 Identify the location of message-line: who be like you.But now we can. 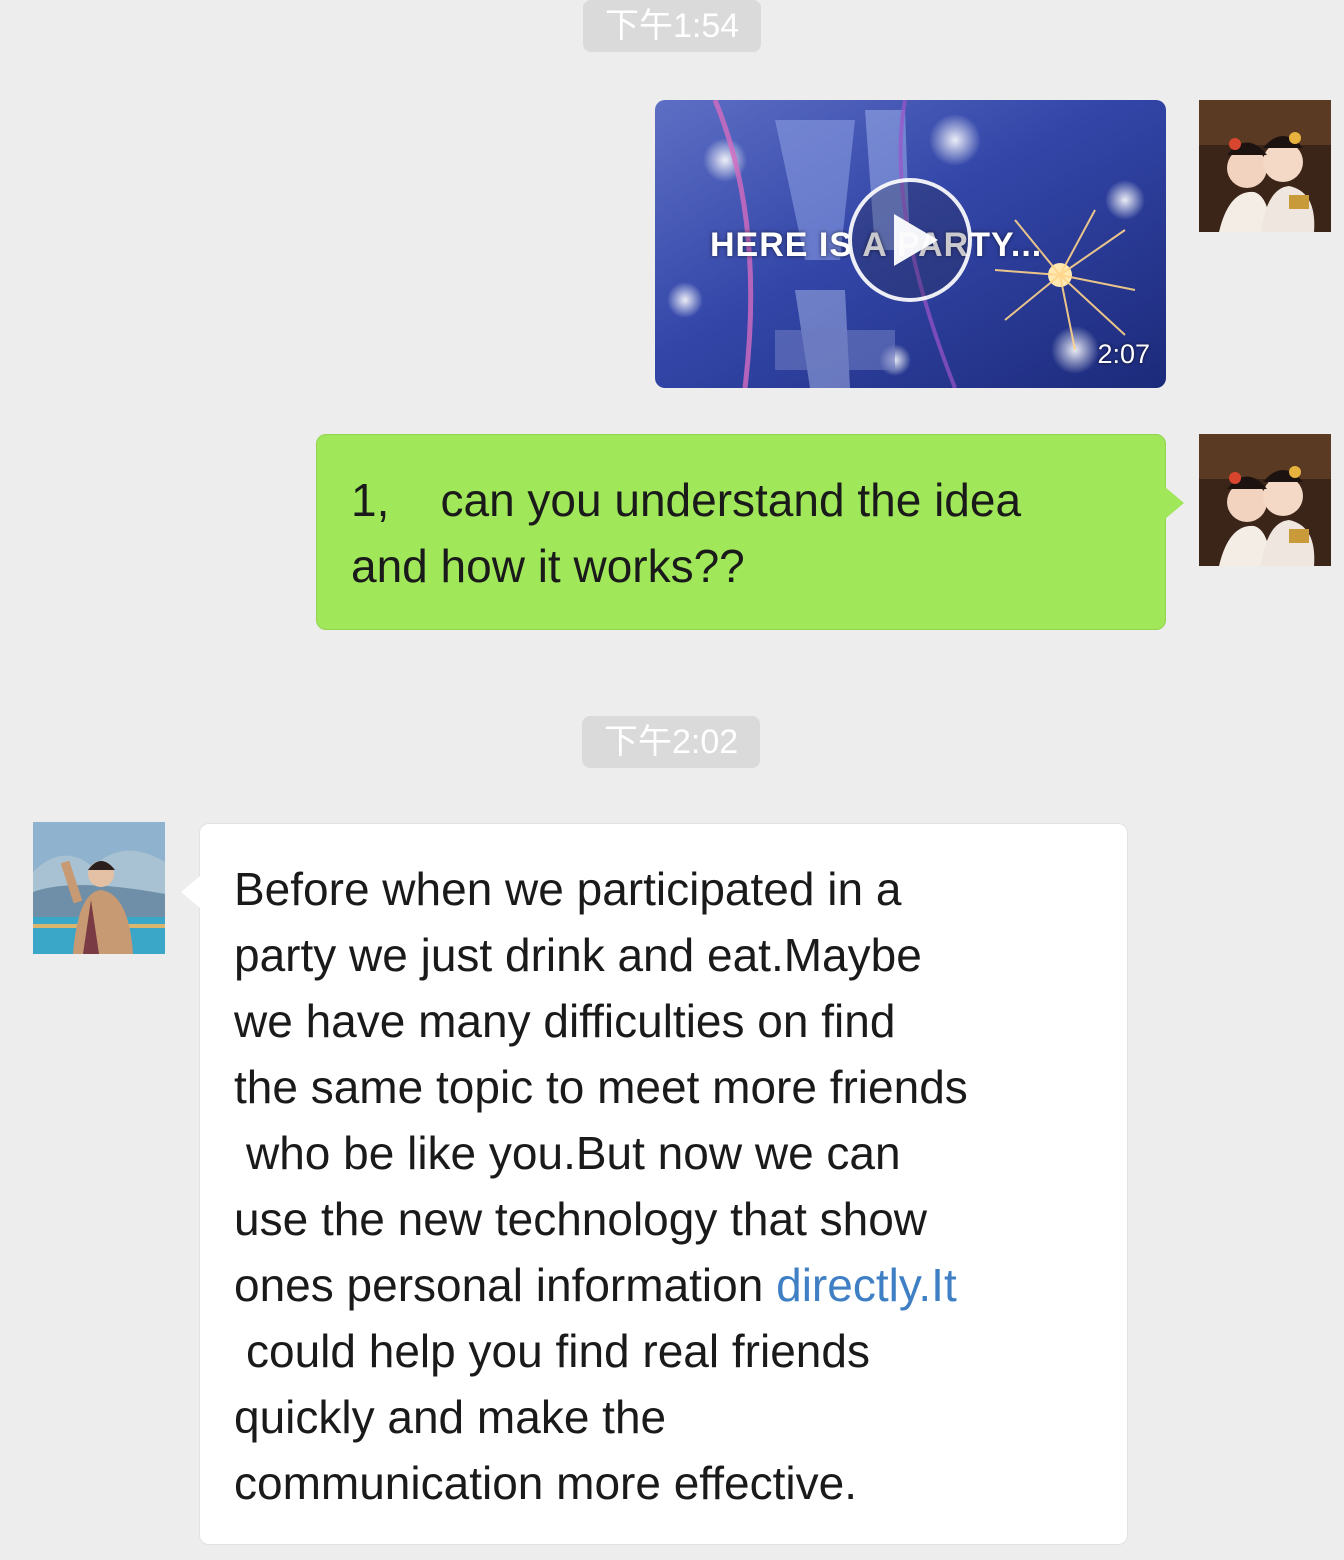
(573, 1153).